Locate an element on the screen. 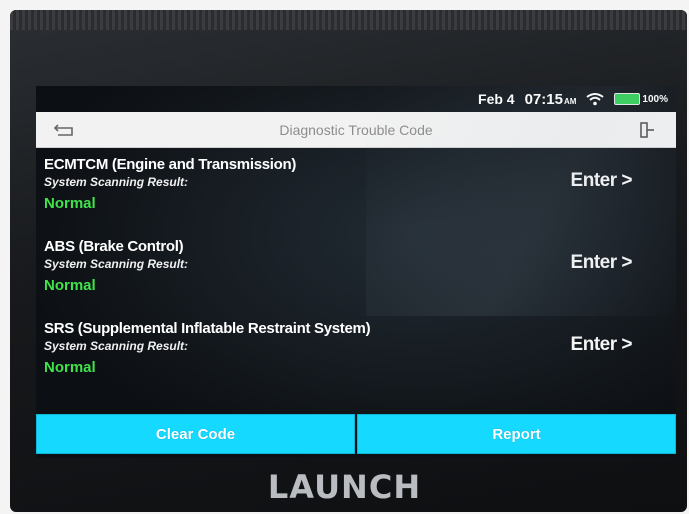 The width and height of the screenshot is (689, 514). exit-door-icon is located at coordinates (647, 129).